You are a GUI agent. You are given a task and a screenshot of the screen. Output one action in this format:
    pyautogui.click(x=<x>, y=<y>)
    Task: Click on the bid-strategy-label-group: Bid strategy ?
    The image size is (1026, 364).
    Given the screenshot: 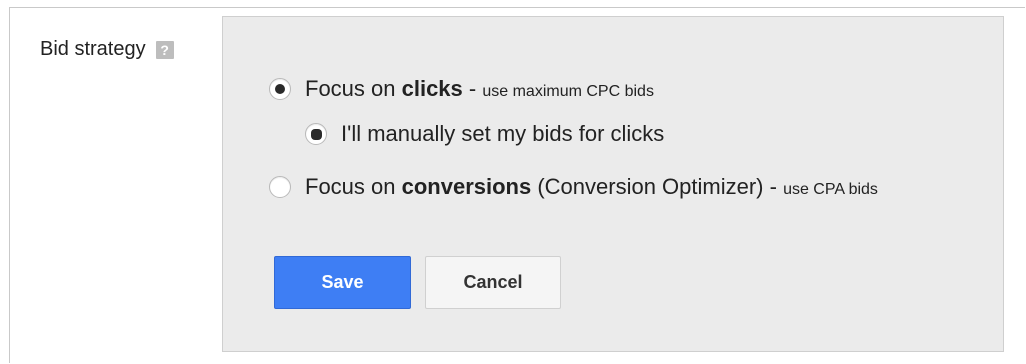 What is the action you would take?
    pyautogui.click(x=107, y=49)
    